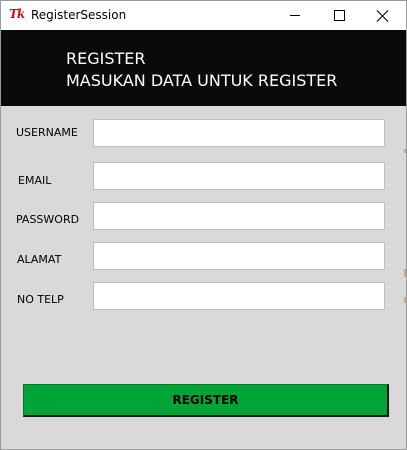 Image resolution: width=407 pixels, height=450 pixels. Describe the element at coordinates (239, 296) in the screenshot. I see `no-telp-input` at that location.